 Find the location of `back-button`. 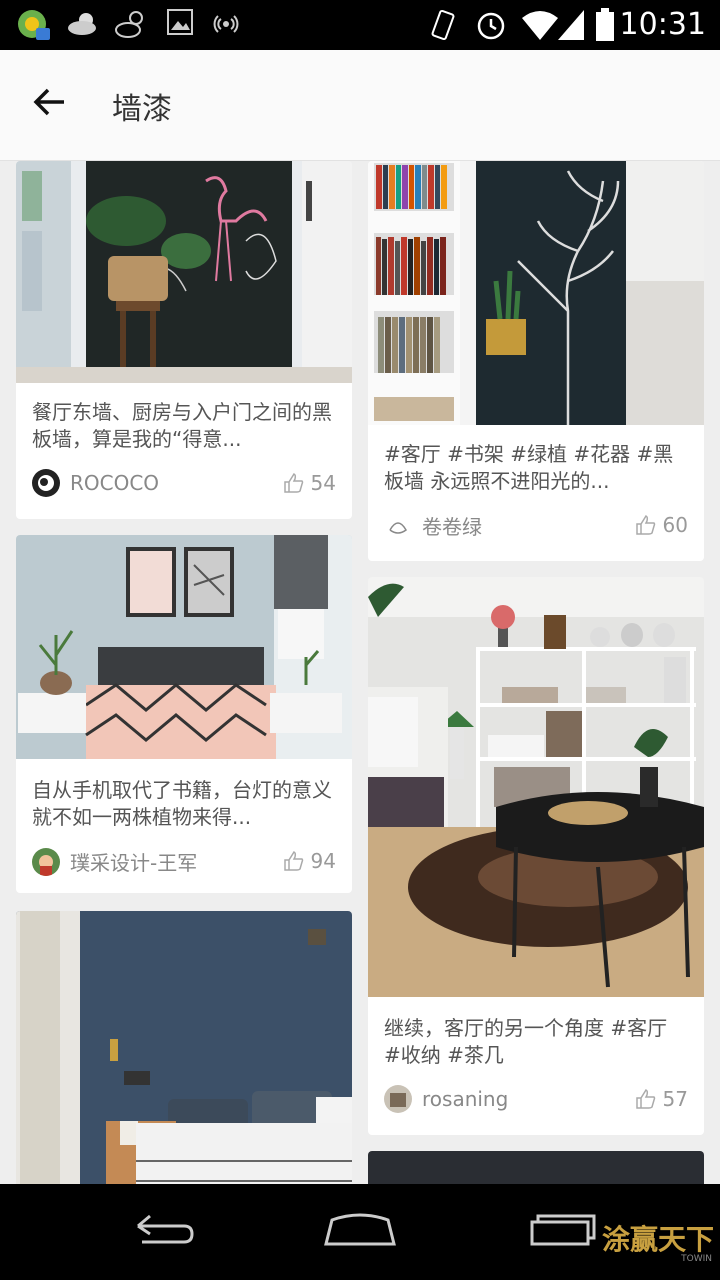

back-button is located at coordinates (56, 106).